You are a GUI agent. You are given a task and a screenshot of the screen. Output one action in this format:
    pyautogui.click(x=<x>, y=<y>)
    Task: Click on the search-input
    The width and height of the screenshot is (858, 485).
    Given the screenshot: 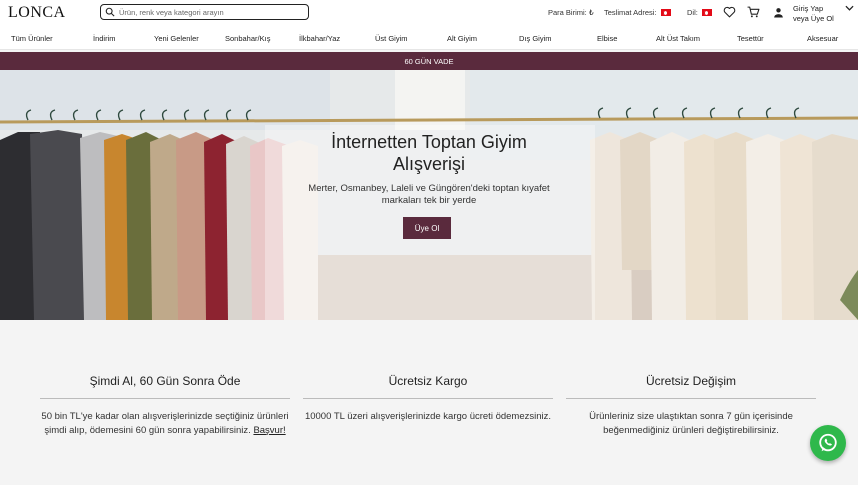 What is the action you would take?
    pyautogui.click(x=209, y=12)
    